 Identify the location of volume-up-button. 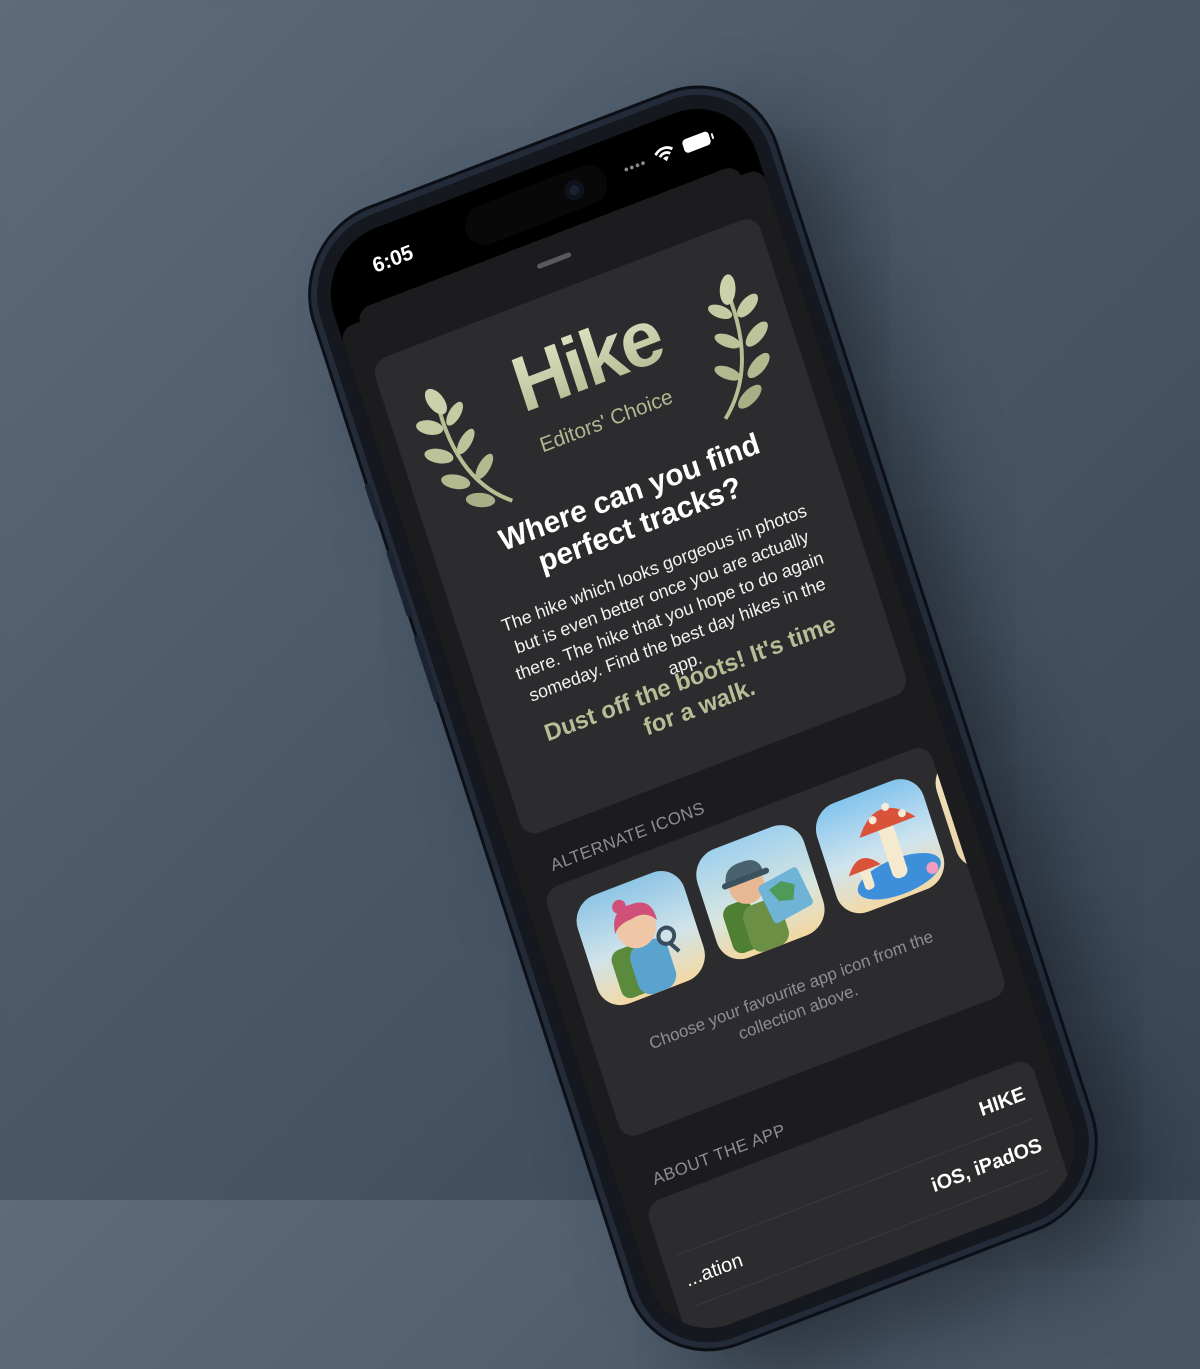
(399, 583).